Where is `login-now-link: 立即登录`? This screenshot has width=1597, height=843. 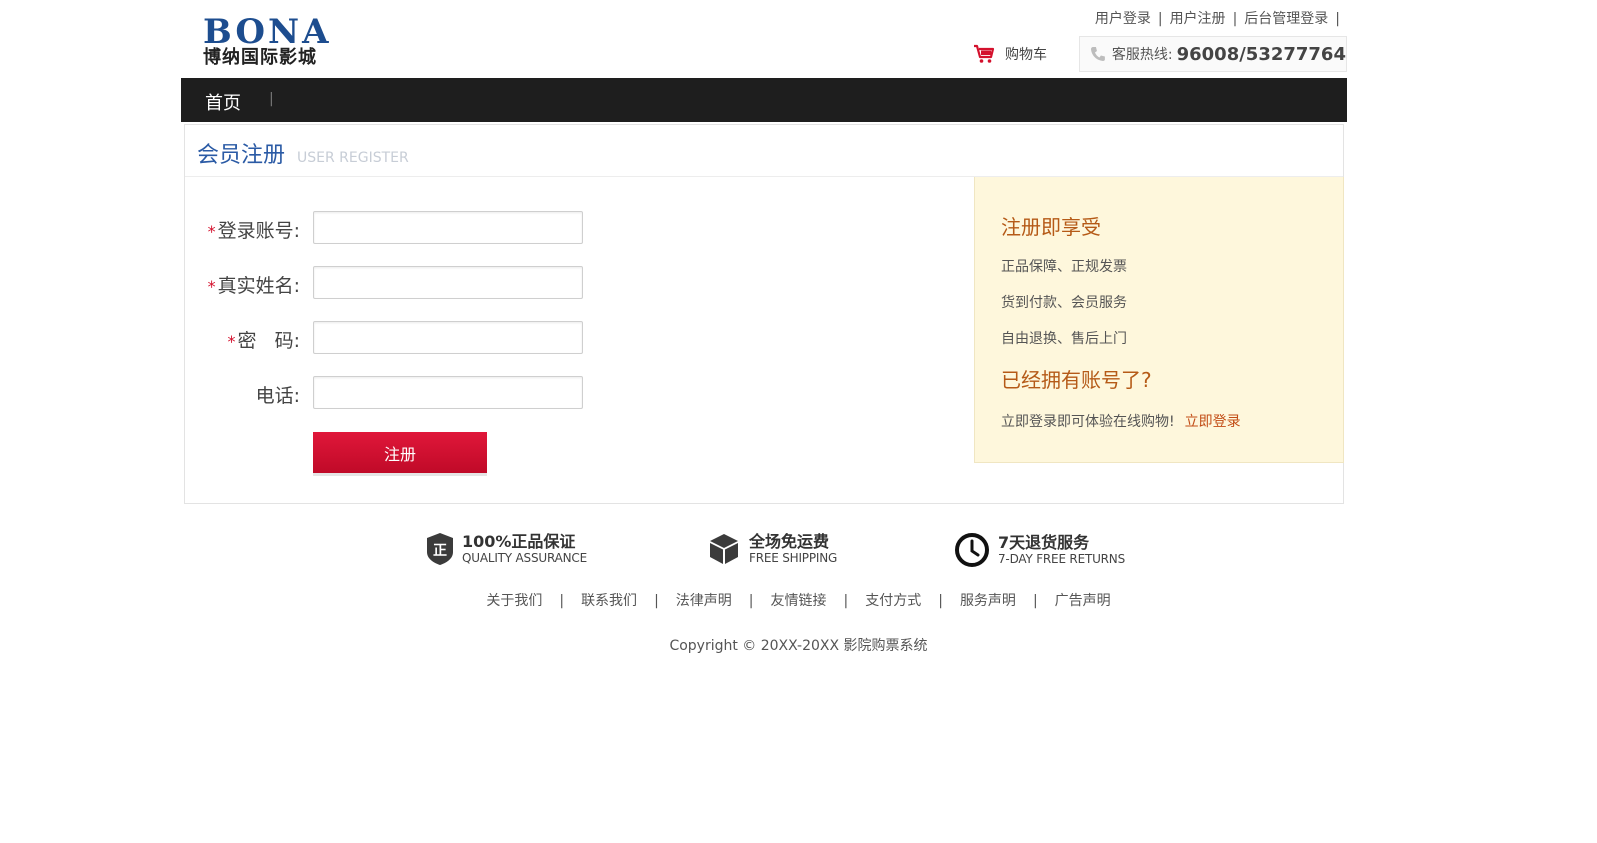 login-now-link: 立即登录 is located at coordinates (1213, 422).